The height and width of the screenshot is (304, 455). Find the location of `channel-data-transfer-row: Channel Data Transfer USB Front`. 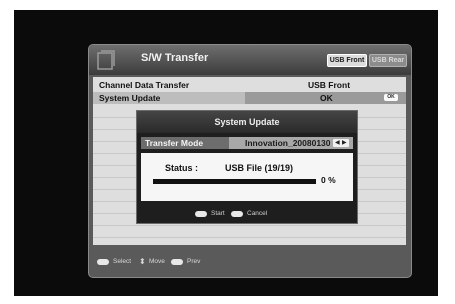

channel-data-transfer-row: Channel Data Transfer USB Front is located at coordinates (249, 85).